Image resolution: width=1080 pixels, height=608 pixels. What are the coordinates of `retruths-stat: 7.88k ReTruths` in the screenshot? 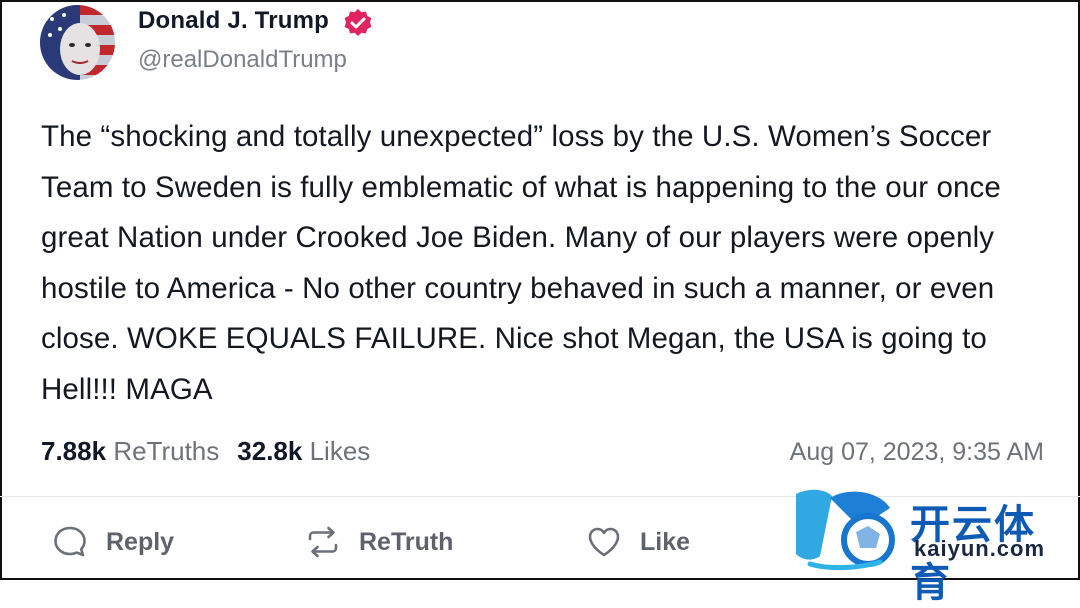 It's located at (130, 451).